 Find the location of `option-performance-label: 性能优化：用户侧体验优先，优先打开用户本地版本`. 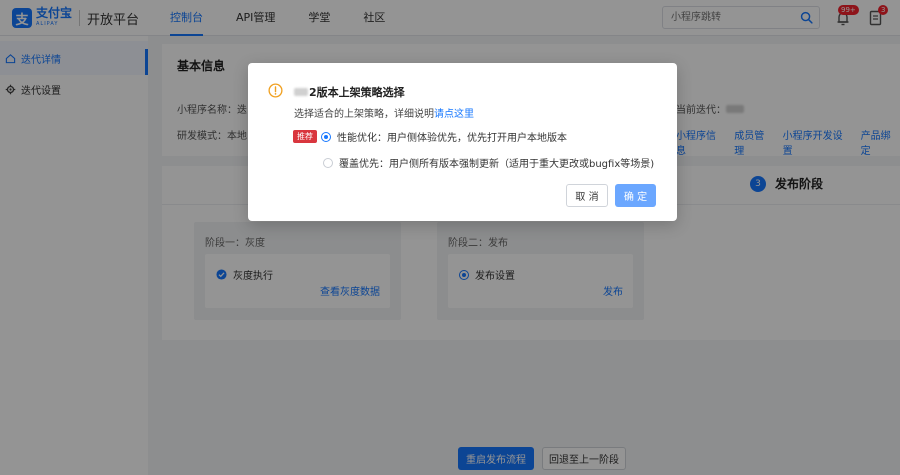

option-performance-label: 性能优化：用户侧体验优先，优先打开用户本地版本 is located at coordinates (452, 138).